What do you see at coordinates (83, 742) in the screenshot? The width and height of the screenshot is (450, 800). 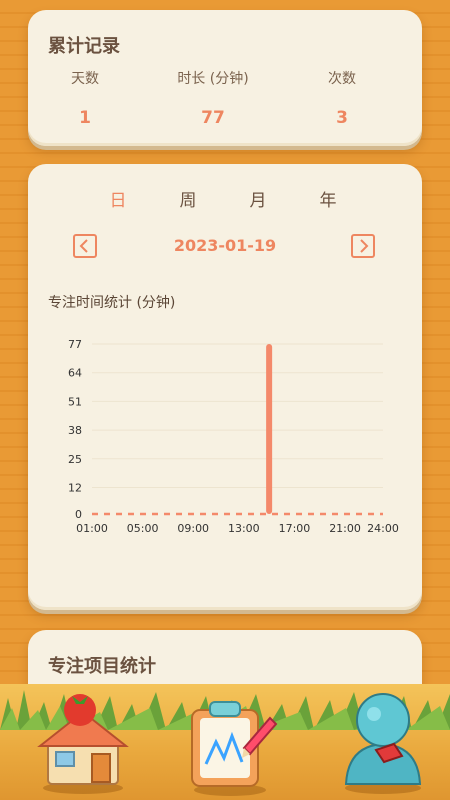 I see `house-tomato-icon` at bounding box center [83, 742].